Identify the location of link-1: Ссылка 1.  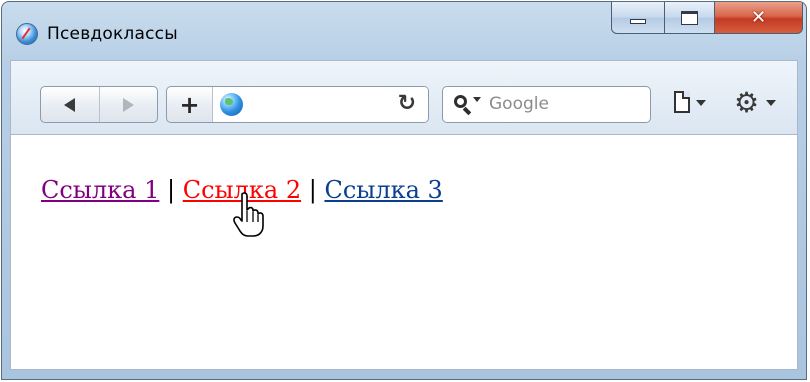
(100, 190).